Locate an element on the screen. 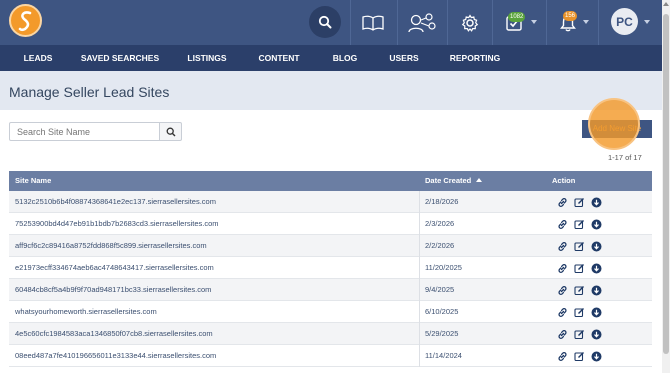  date-created-cell: 9/4/2025 is located at coordinates (440, 289).